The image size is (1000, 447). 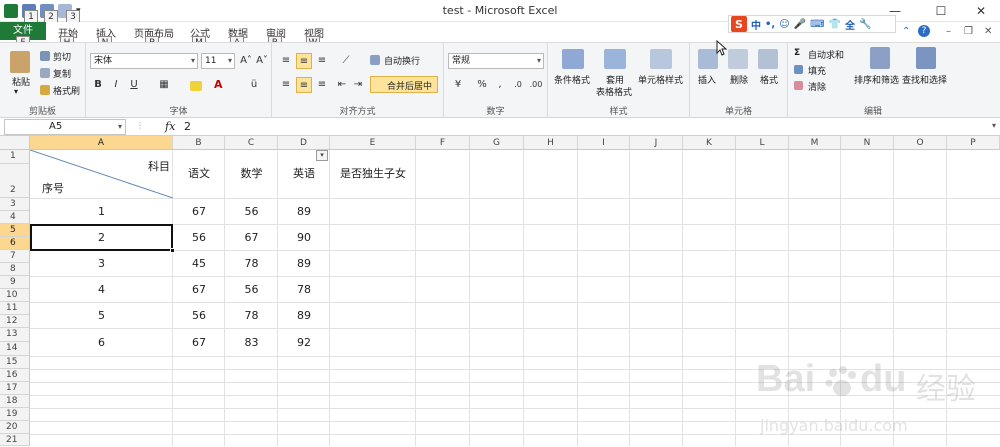 I want to click on ime-microphone-icon: 🎤, so click(x=800, y=24).